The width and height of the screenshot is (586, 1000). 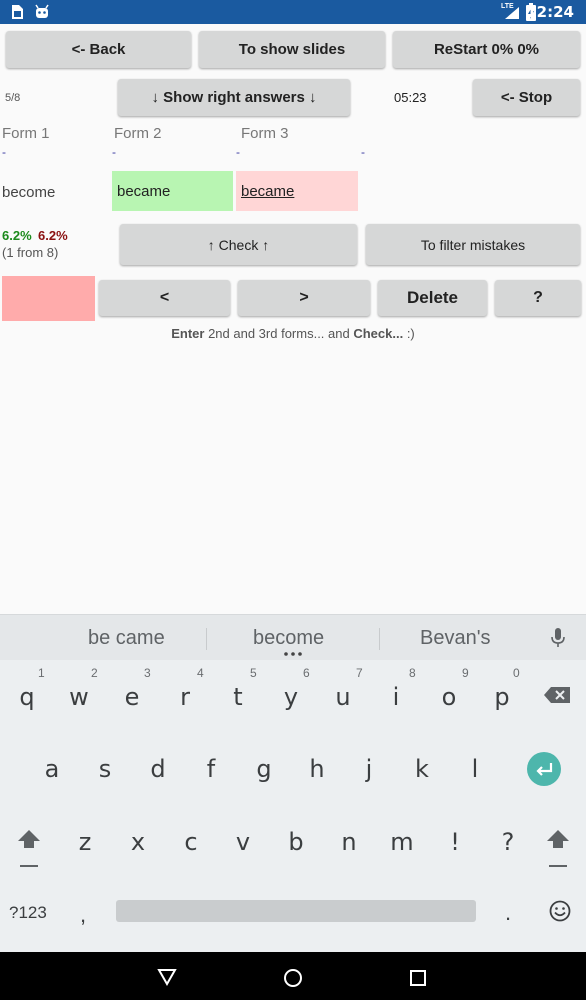 I want to click on status-bar: LTE 12:24, so click(x=293, y=12).